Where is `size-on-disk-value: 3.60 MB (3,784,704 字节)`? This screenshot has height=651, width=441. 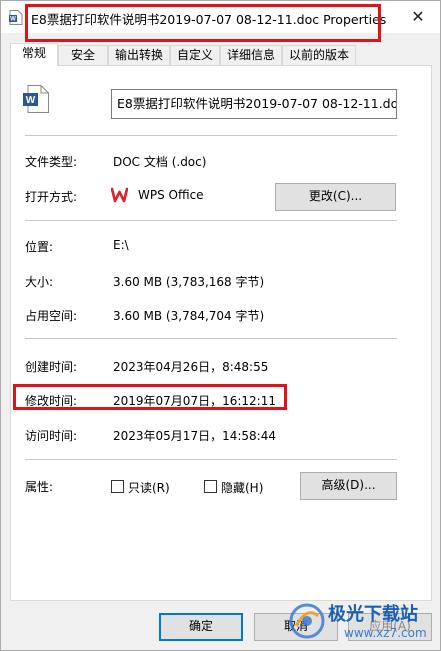 size-on-disk-value: 3.60 MB (3,784,704 字节) is located at coordinates (189, 316).